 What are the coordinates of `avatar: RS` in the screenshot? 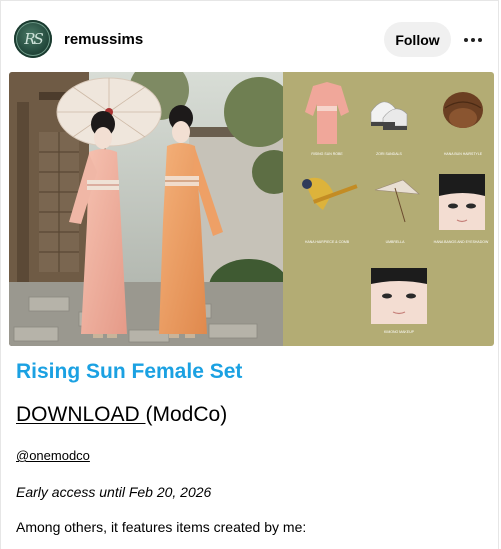 It's located at (33, 39).